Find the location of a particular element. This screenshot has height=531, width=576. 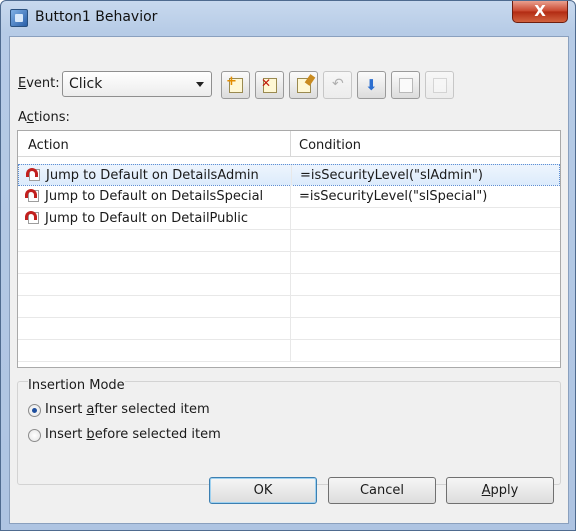

chevron-down-icon is located at coordinates (200, 84).